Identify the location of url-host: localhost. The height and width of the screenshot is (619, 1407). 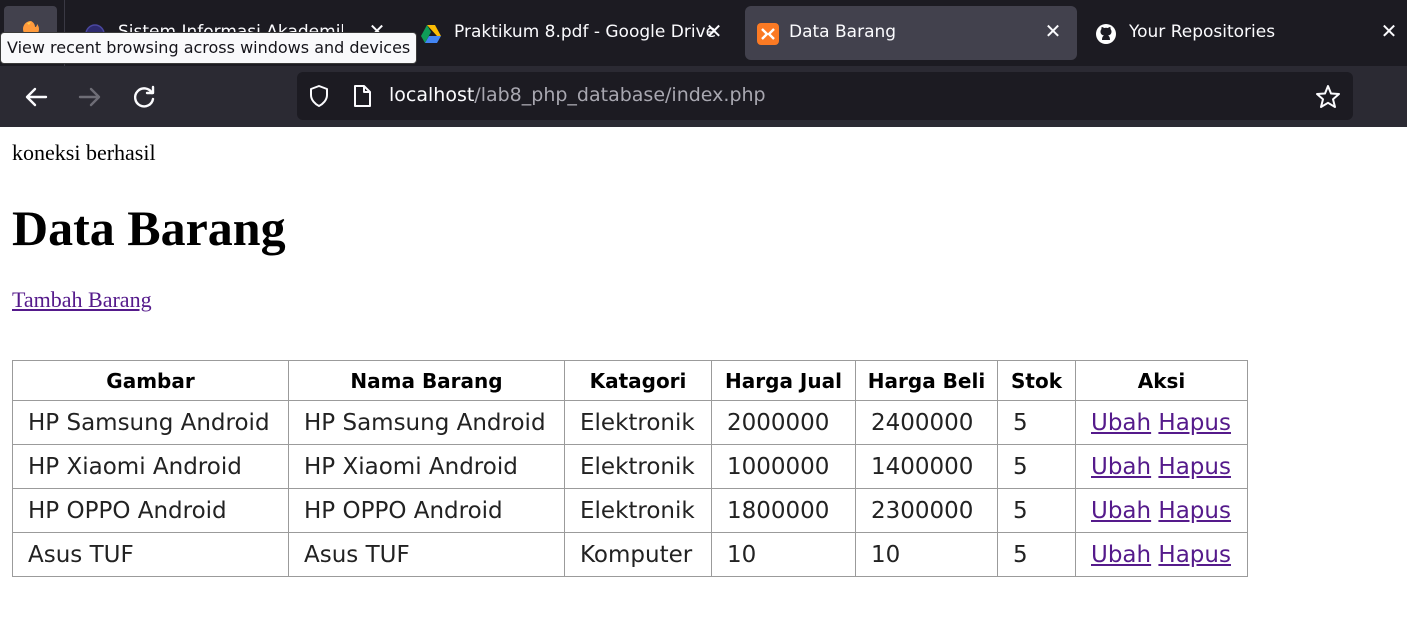
(432, 95).